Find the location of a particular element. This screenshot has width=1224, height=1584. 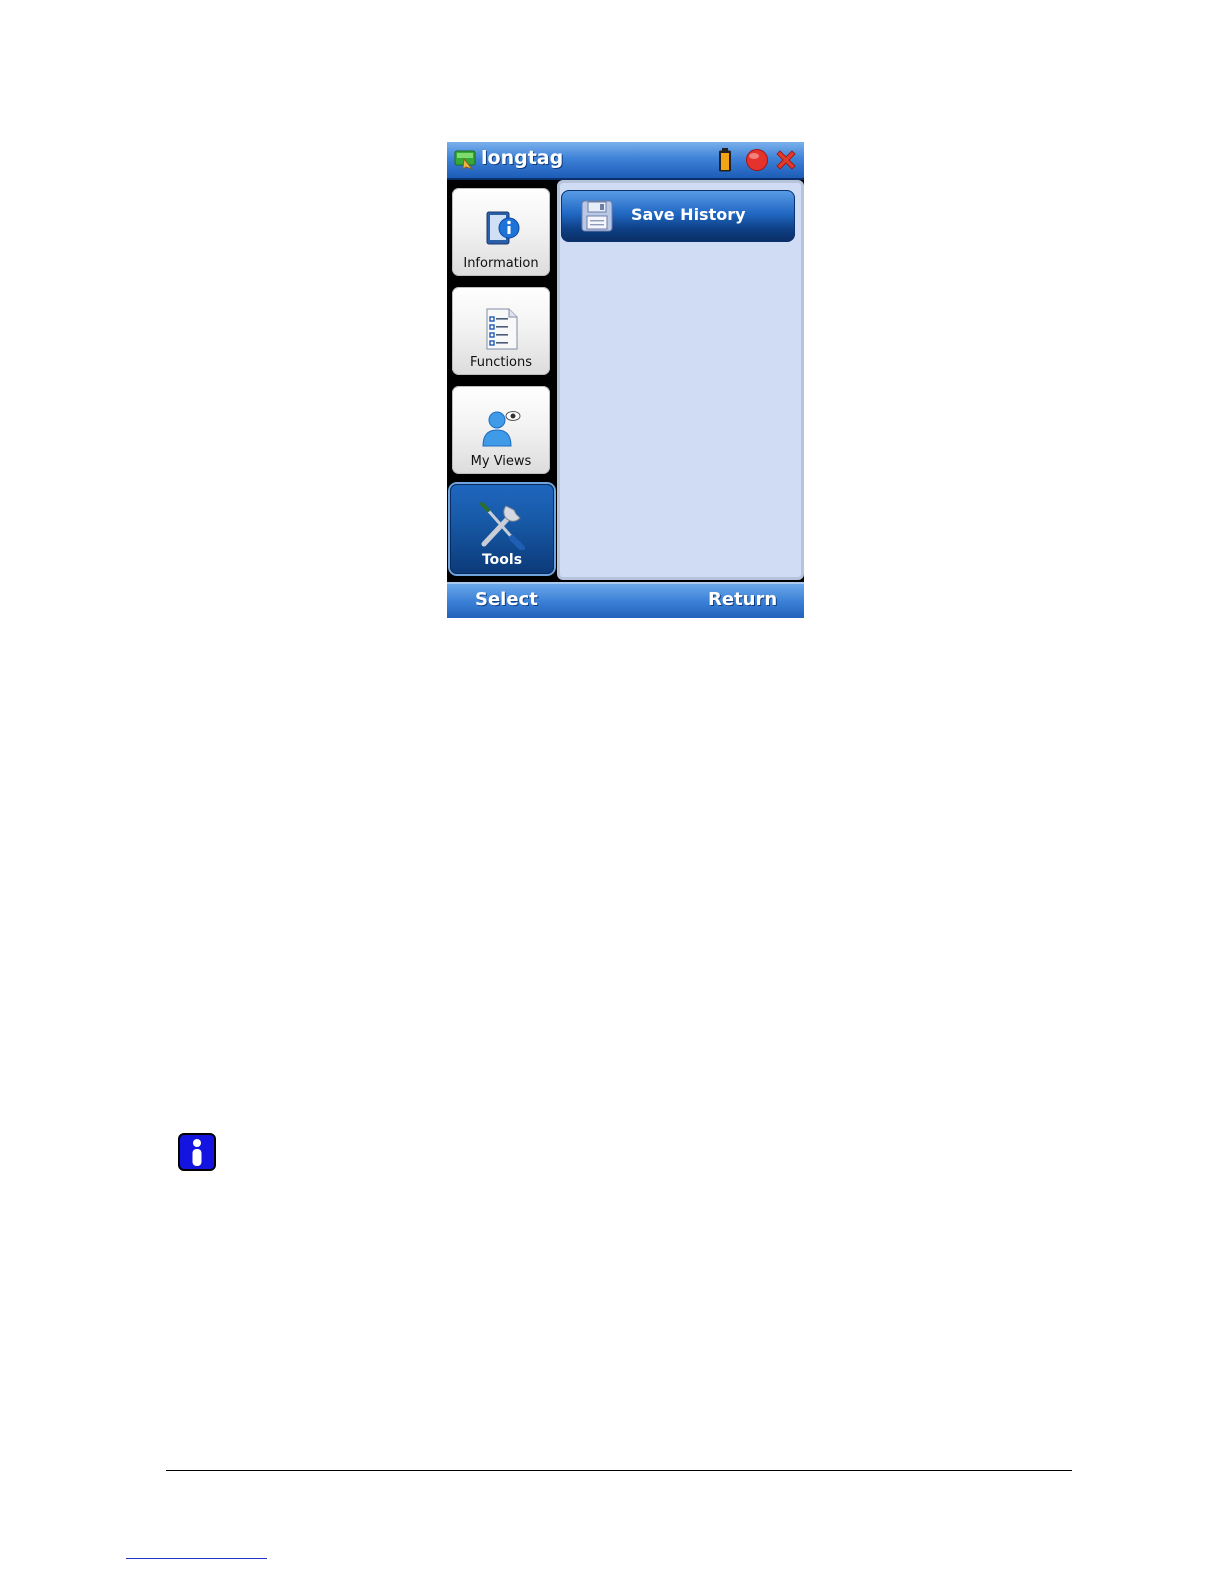

tools-icon is located at coordinates (502, 526).